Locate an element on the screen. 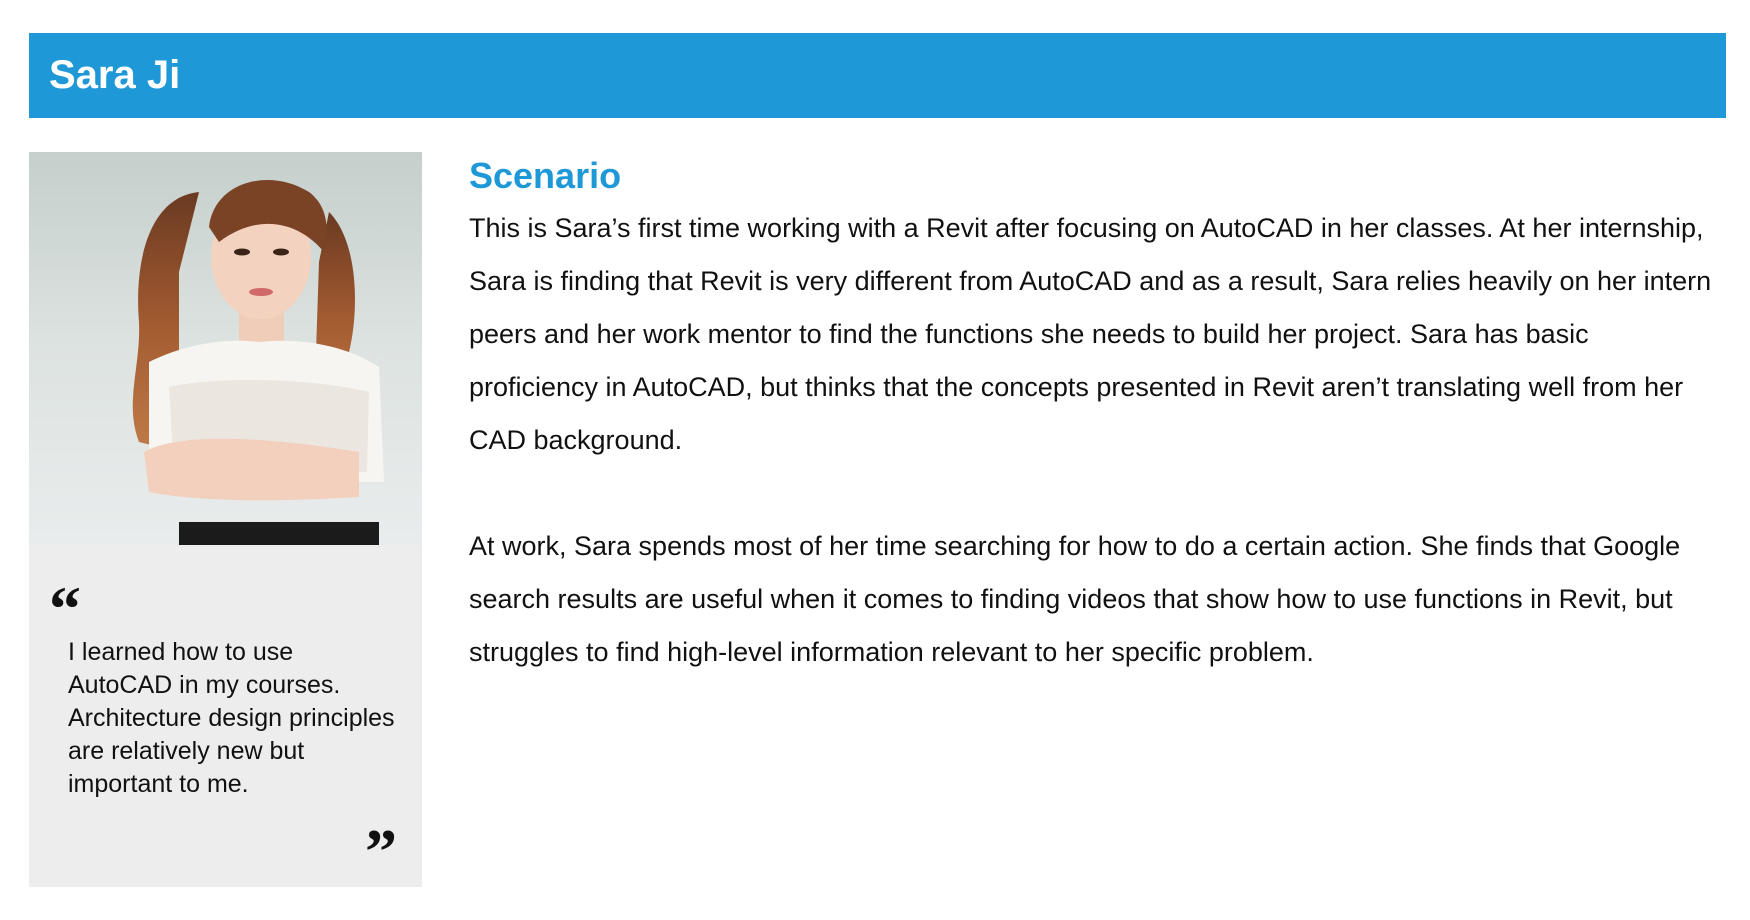 The width and height of the screenshot is (1750, 920). section-title: Scenario is located at coordinates (545, 175).